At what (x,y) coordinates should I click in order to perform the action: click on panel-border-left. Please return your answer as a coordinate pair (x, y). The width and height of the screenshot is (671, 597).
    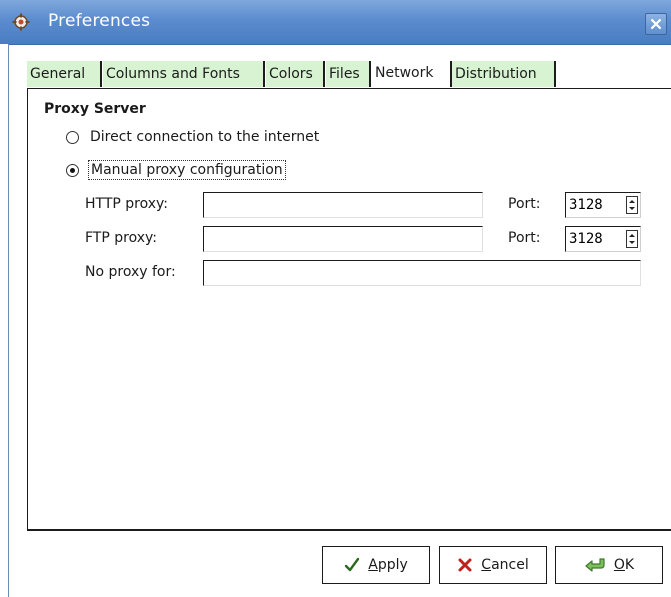
    Looking at the image, I should click on (27, 308).